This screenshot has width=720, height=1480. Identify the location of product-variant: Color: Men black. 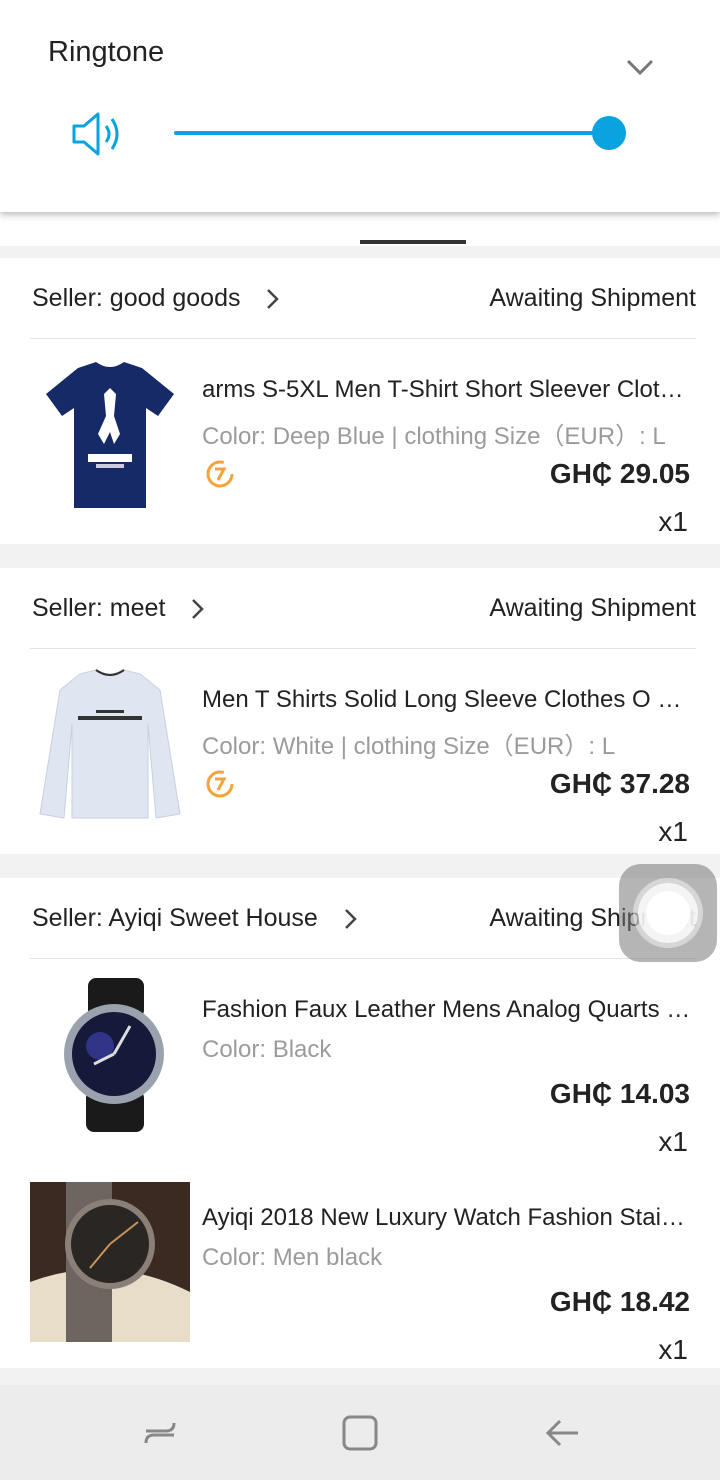
(292, 1257).